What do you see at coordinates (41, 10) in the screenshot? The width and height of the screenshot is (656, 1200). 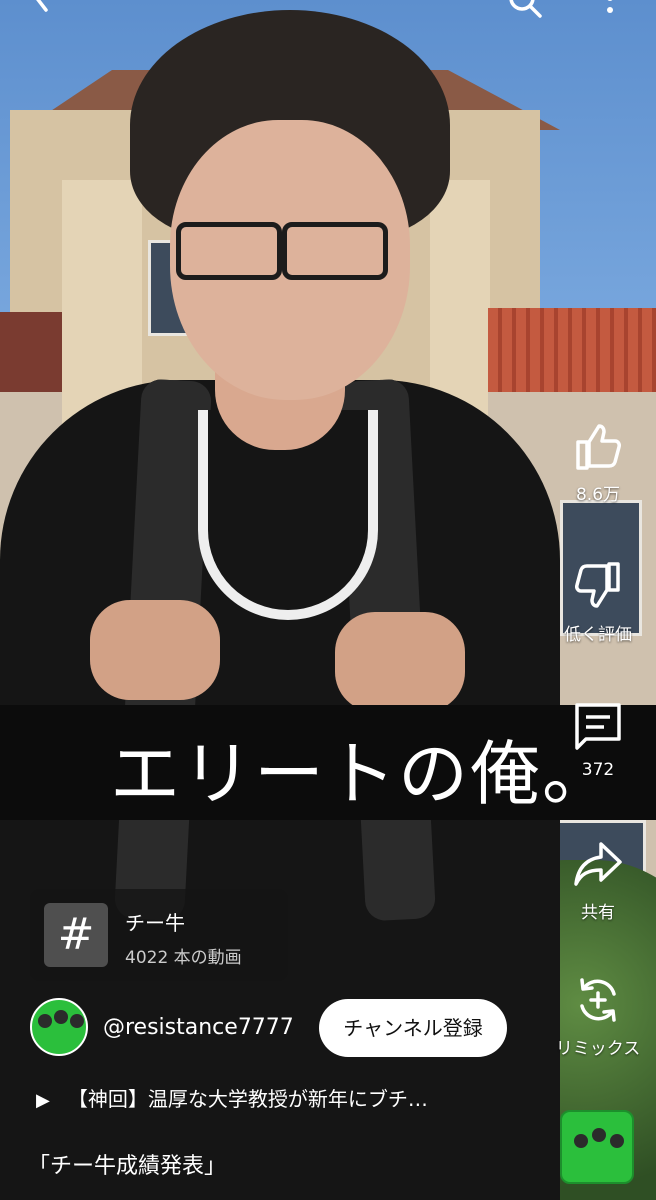 I see `chevron-left-icon` at bounding box center [41, 10].